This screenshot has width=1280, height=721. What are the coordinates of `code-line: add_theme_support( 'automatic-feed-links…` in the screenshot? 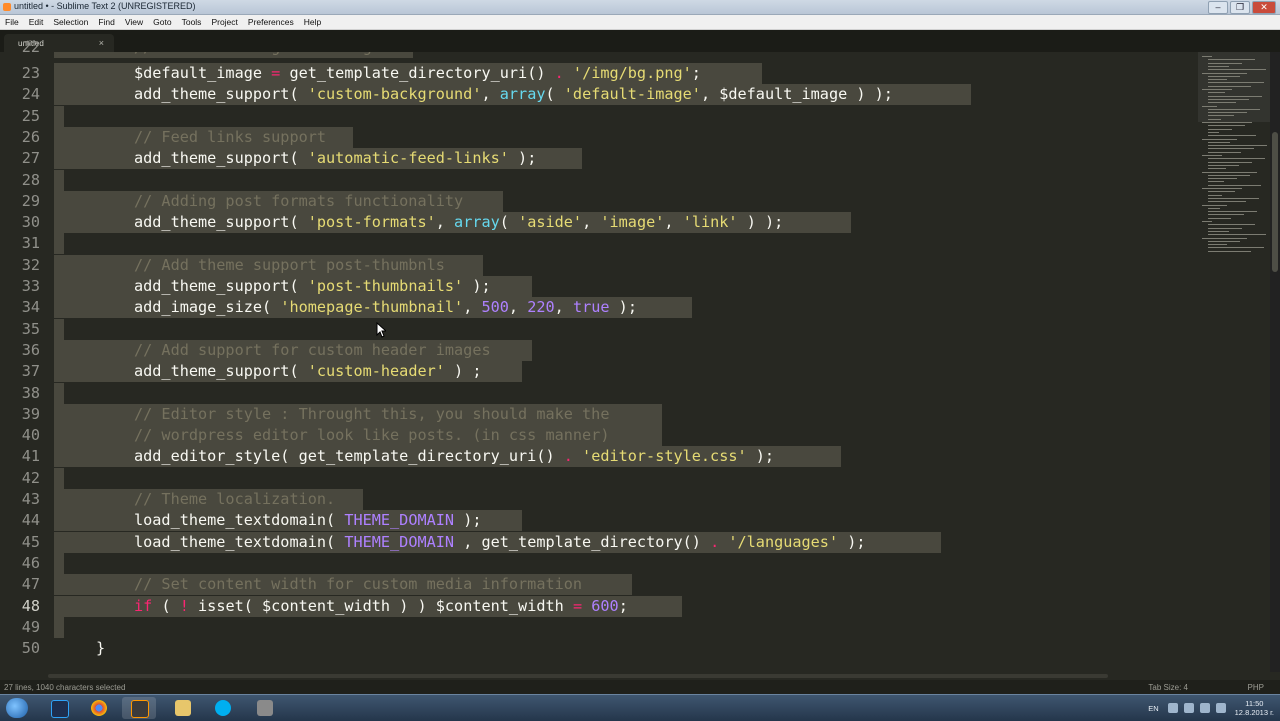 It's located at (335, 158).